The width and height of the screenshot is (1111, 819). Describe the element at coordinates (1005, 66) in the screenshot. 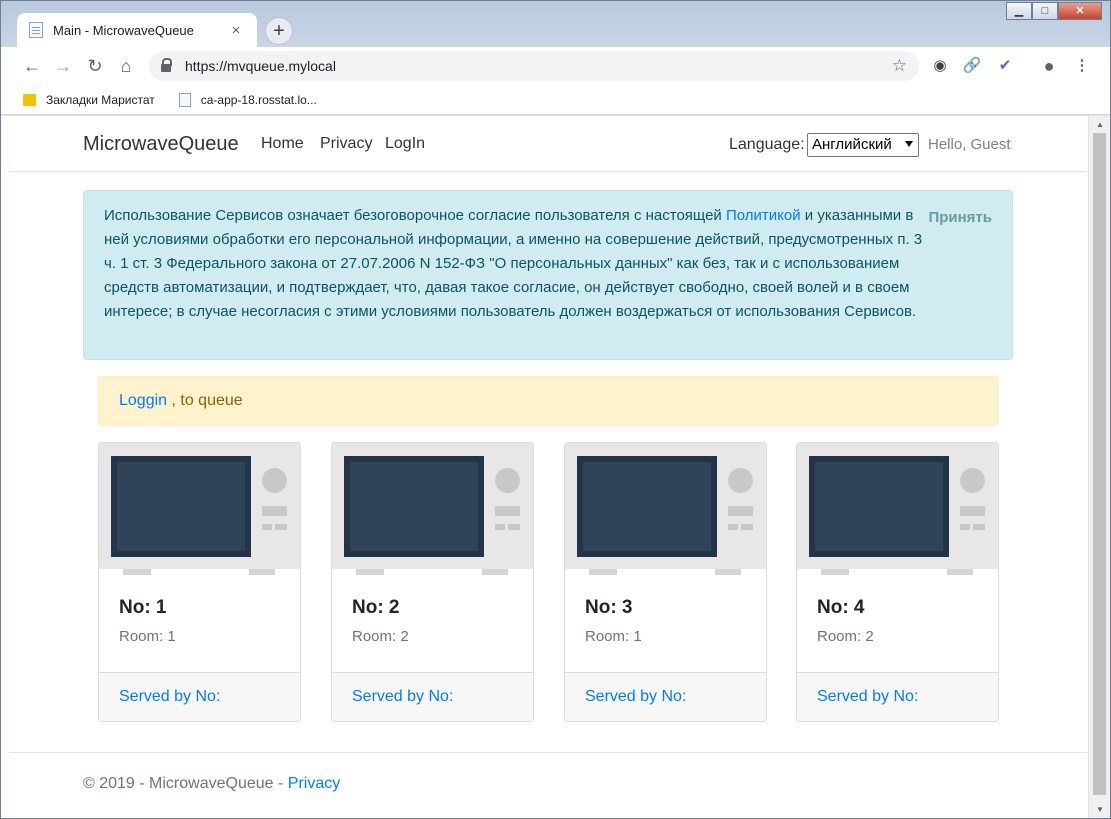

I see `check-icon: ✔` at that location.